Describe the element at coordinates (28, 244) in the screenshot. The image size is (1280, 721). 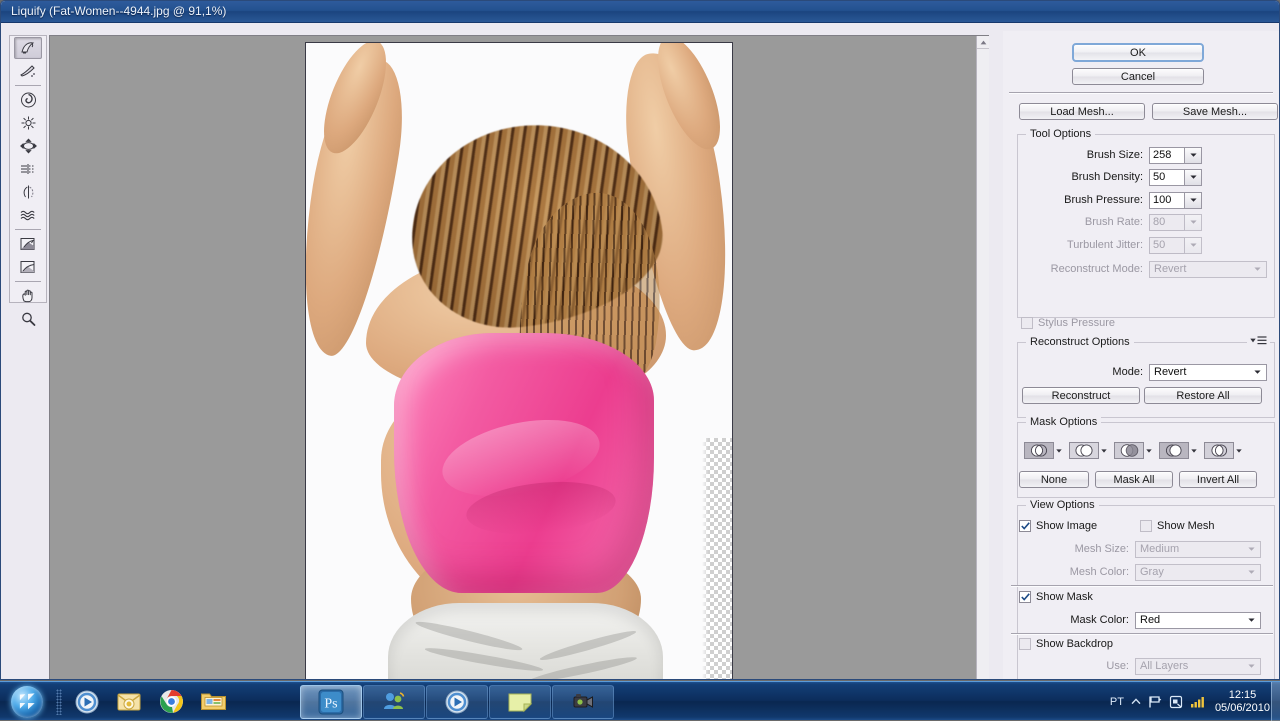
I see `freeze-mask-tool` at that location.